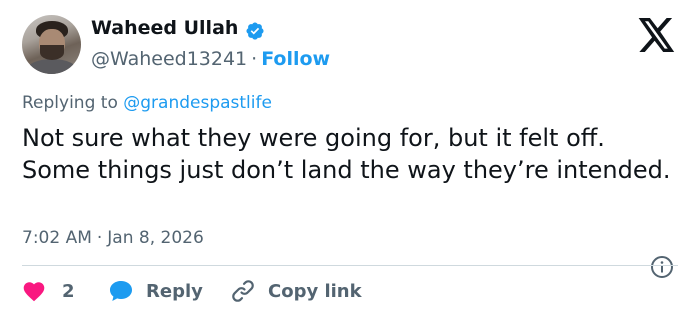 The width and height of the screenshot is (700, 318). Describe the element at coordinates (155, 238) in the screenshot. I see `tweet-date: Jan 8, 2026` at that location.